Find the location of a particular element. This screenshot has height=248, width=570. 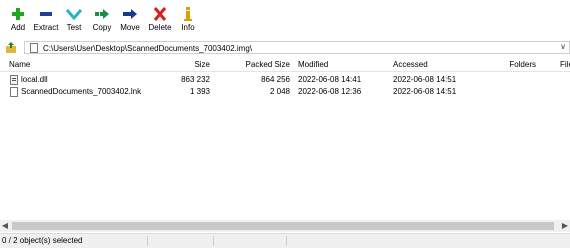

delete-label: Delete is located at coordinates (160, 27).